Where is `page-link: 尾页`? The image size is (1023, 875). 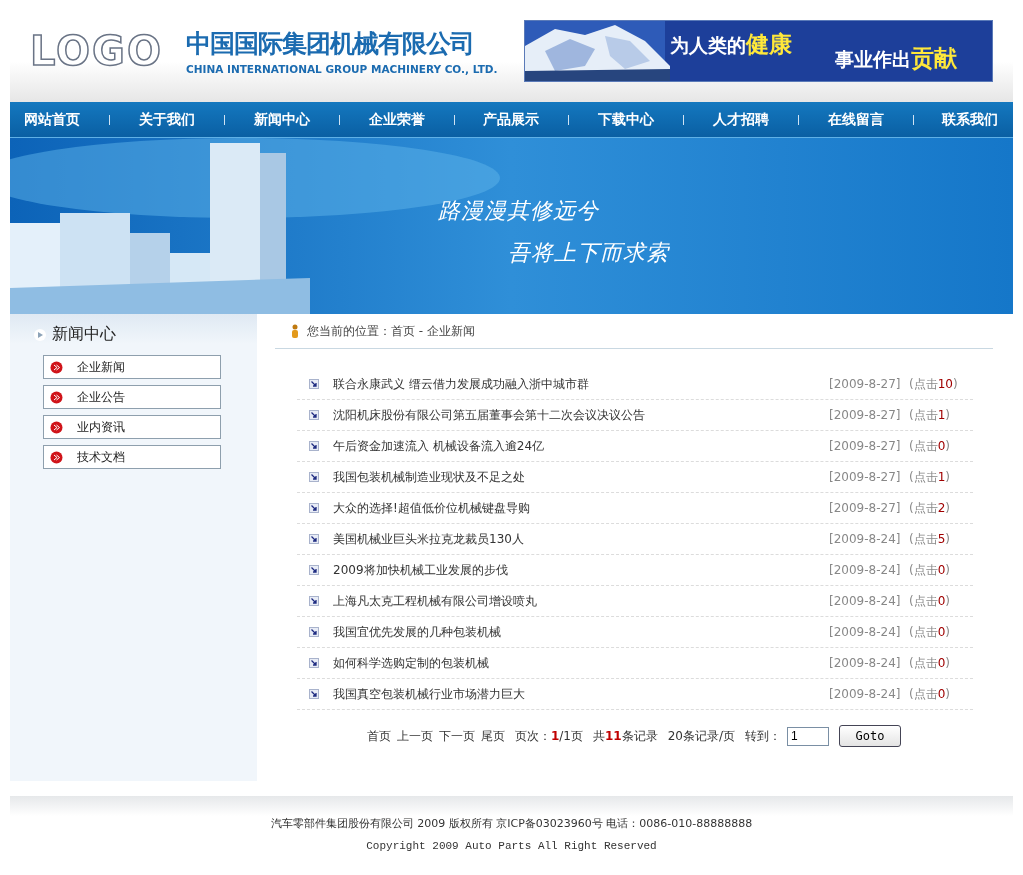 page-link: 尾页 is located at coordinates (492, 736).